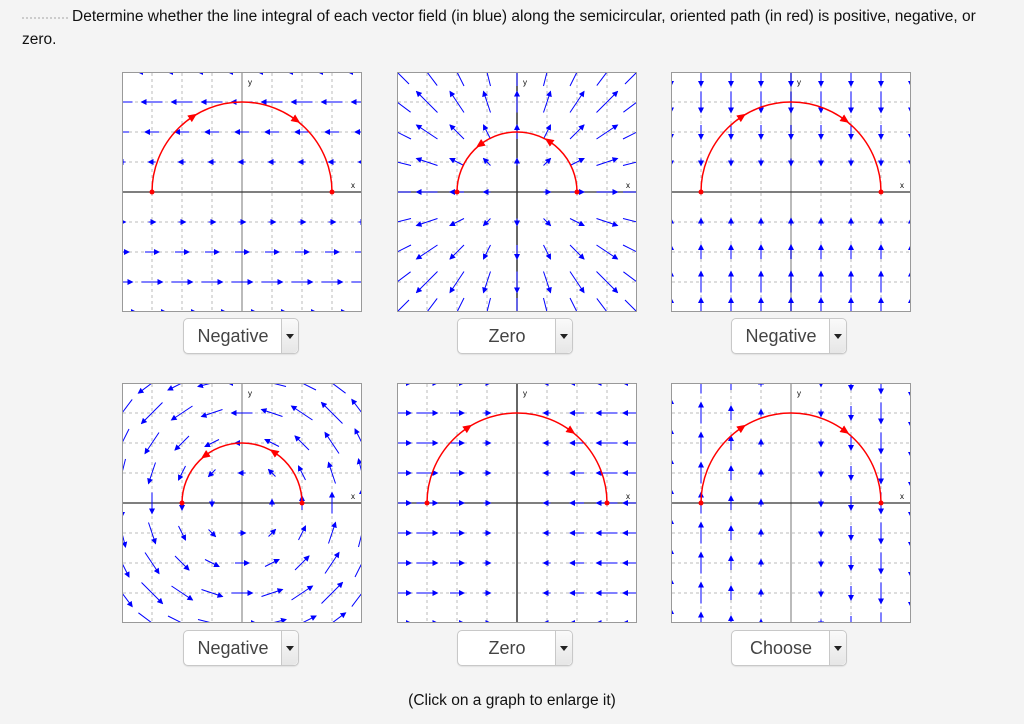 This screenshot has height=724, width=1024. What do you see at coordinates (517, 503) in the screenshot?
I see `vector-field-graph-5: xy` at bounding box center [517, 503].